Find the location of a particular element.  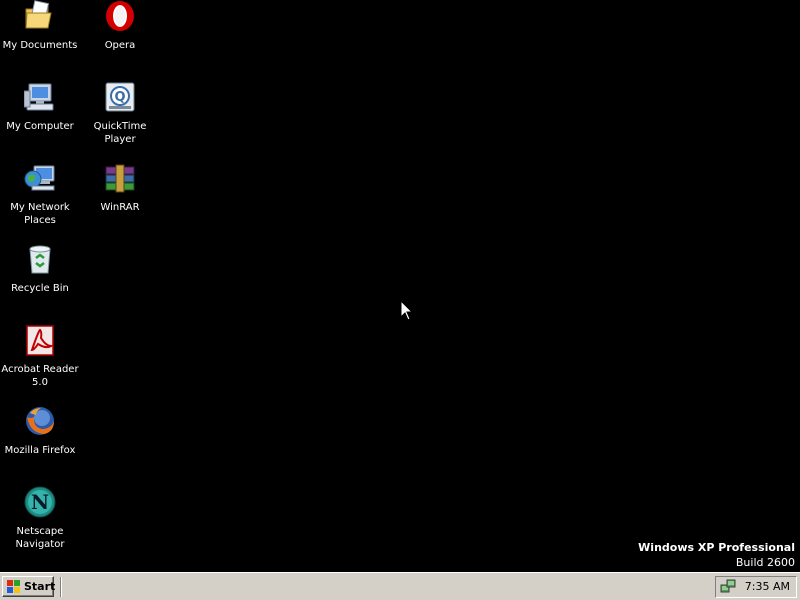

taskbar-divider is located at coordinates (61, 587).